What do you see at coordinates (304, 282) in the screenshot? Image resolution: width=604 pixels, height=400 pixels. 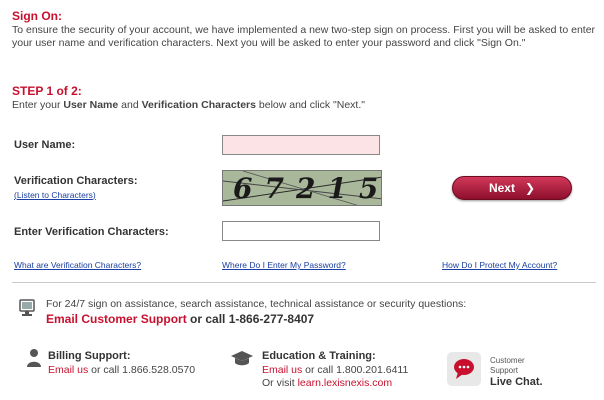 I see `divider` at bounding box center [304, 282].